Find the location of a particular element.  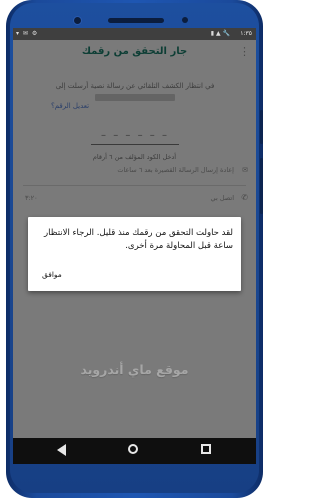

more-vert-icon: ⋮ is located at coordinates (244, 51).